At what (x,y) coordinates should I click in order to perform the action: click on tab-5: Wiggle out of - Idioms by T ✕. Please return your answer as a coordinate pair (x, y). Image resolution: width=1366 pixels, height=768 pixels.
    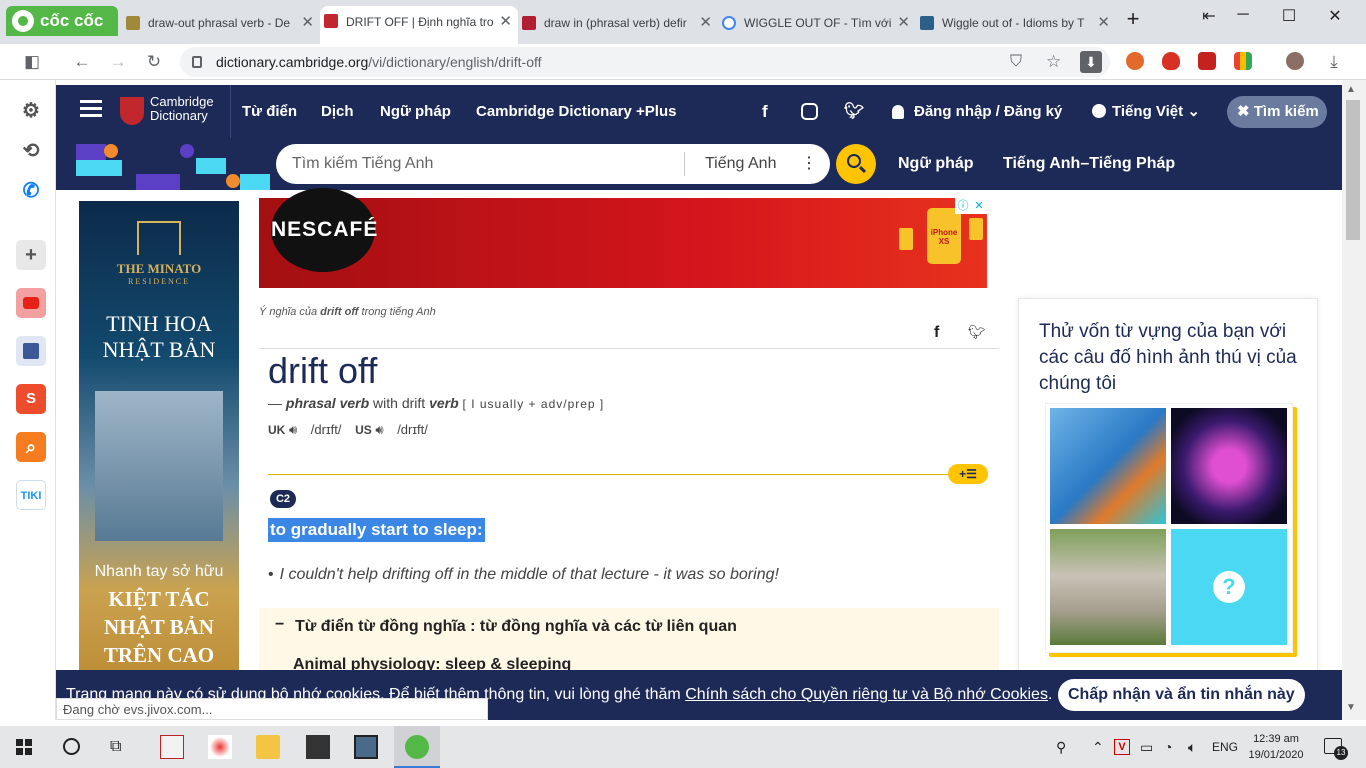
    Looking at the image, I should click on (1016, 23).